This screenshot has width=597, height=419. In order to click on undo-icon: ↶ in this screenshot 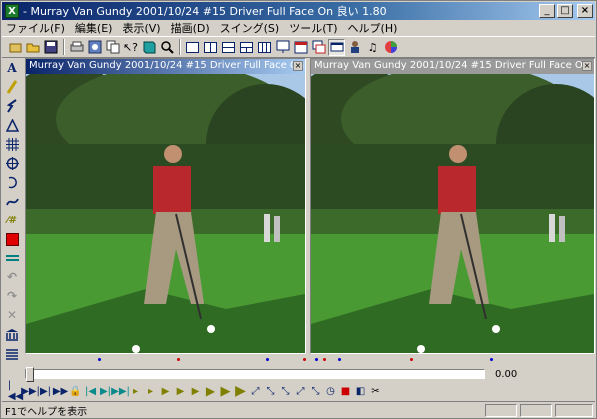, I will do `click(12, 277)`.